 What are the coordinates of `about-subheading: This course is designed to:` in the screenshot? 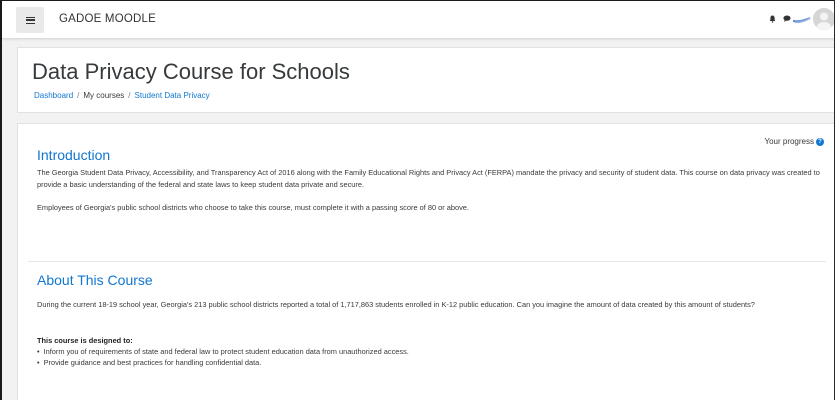 It's located at (85, 340).